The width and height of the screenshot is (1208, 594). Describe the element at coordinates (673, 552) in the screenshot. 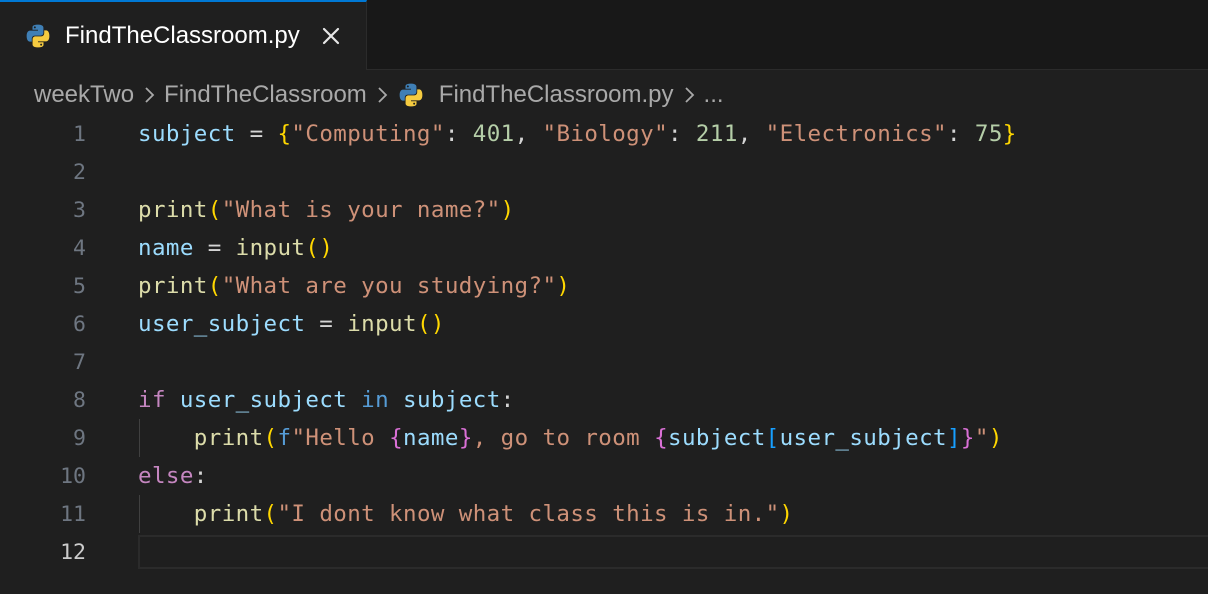

I see `current-line-highlight` at that location.